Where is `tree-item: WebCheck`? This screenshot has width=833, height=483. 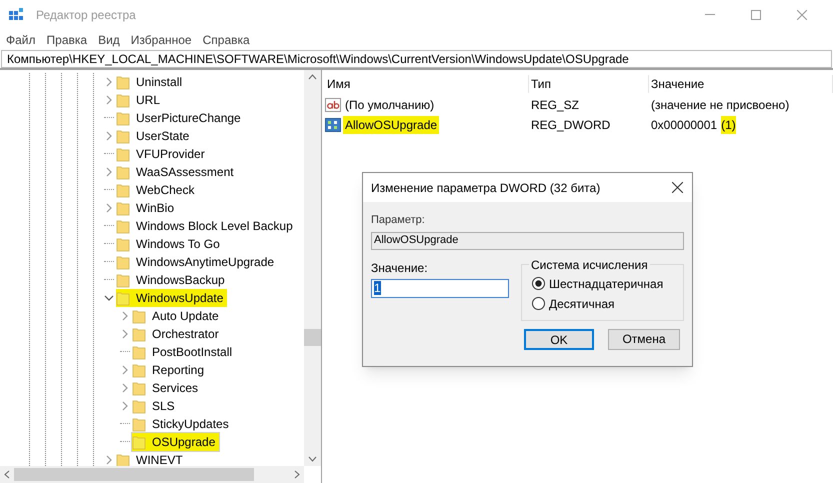 tree-item: WebCheck is located at coordinates (157, 190).